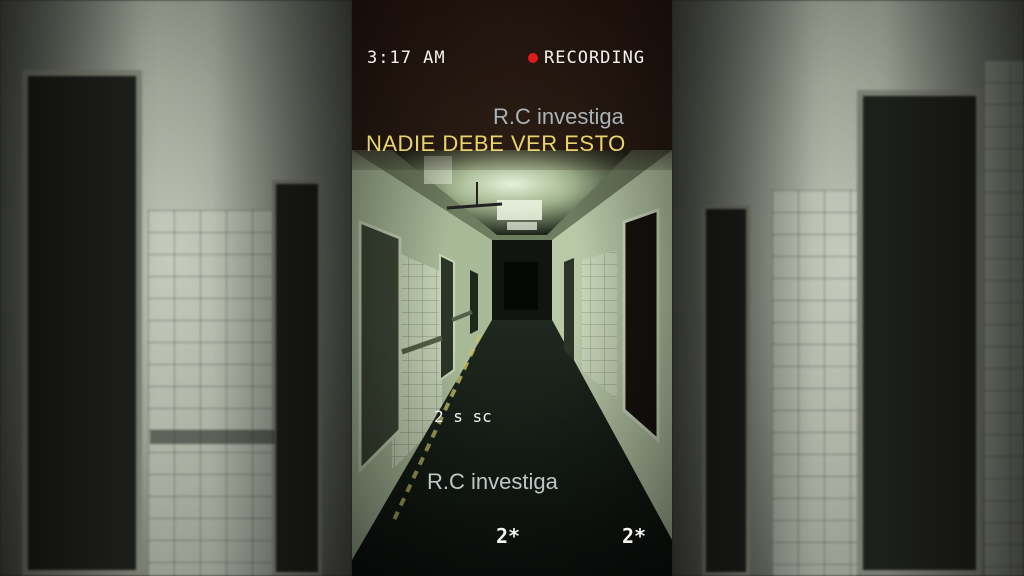  What do you see at coordinates (508, 536) in the screenshot?
I see `counter-left: 2*` at bounding box center [508, 536].